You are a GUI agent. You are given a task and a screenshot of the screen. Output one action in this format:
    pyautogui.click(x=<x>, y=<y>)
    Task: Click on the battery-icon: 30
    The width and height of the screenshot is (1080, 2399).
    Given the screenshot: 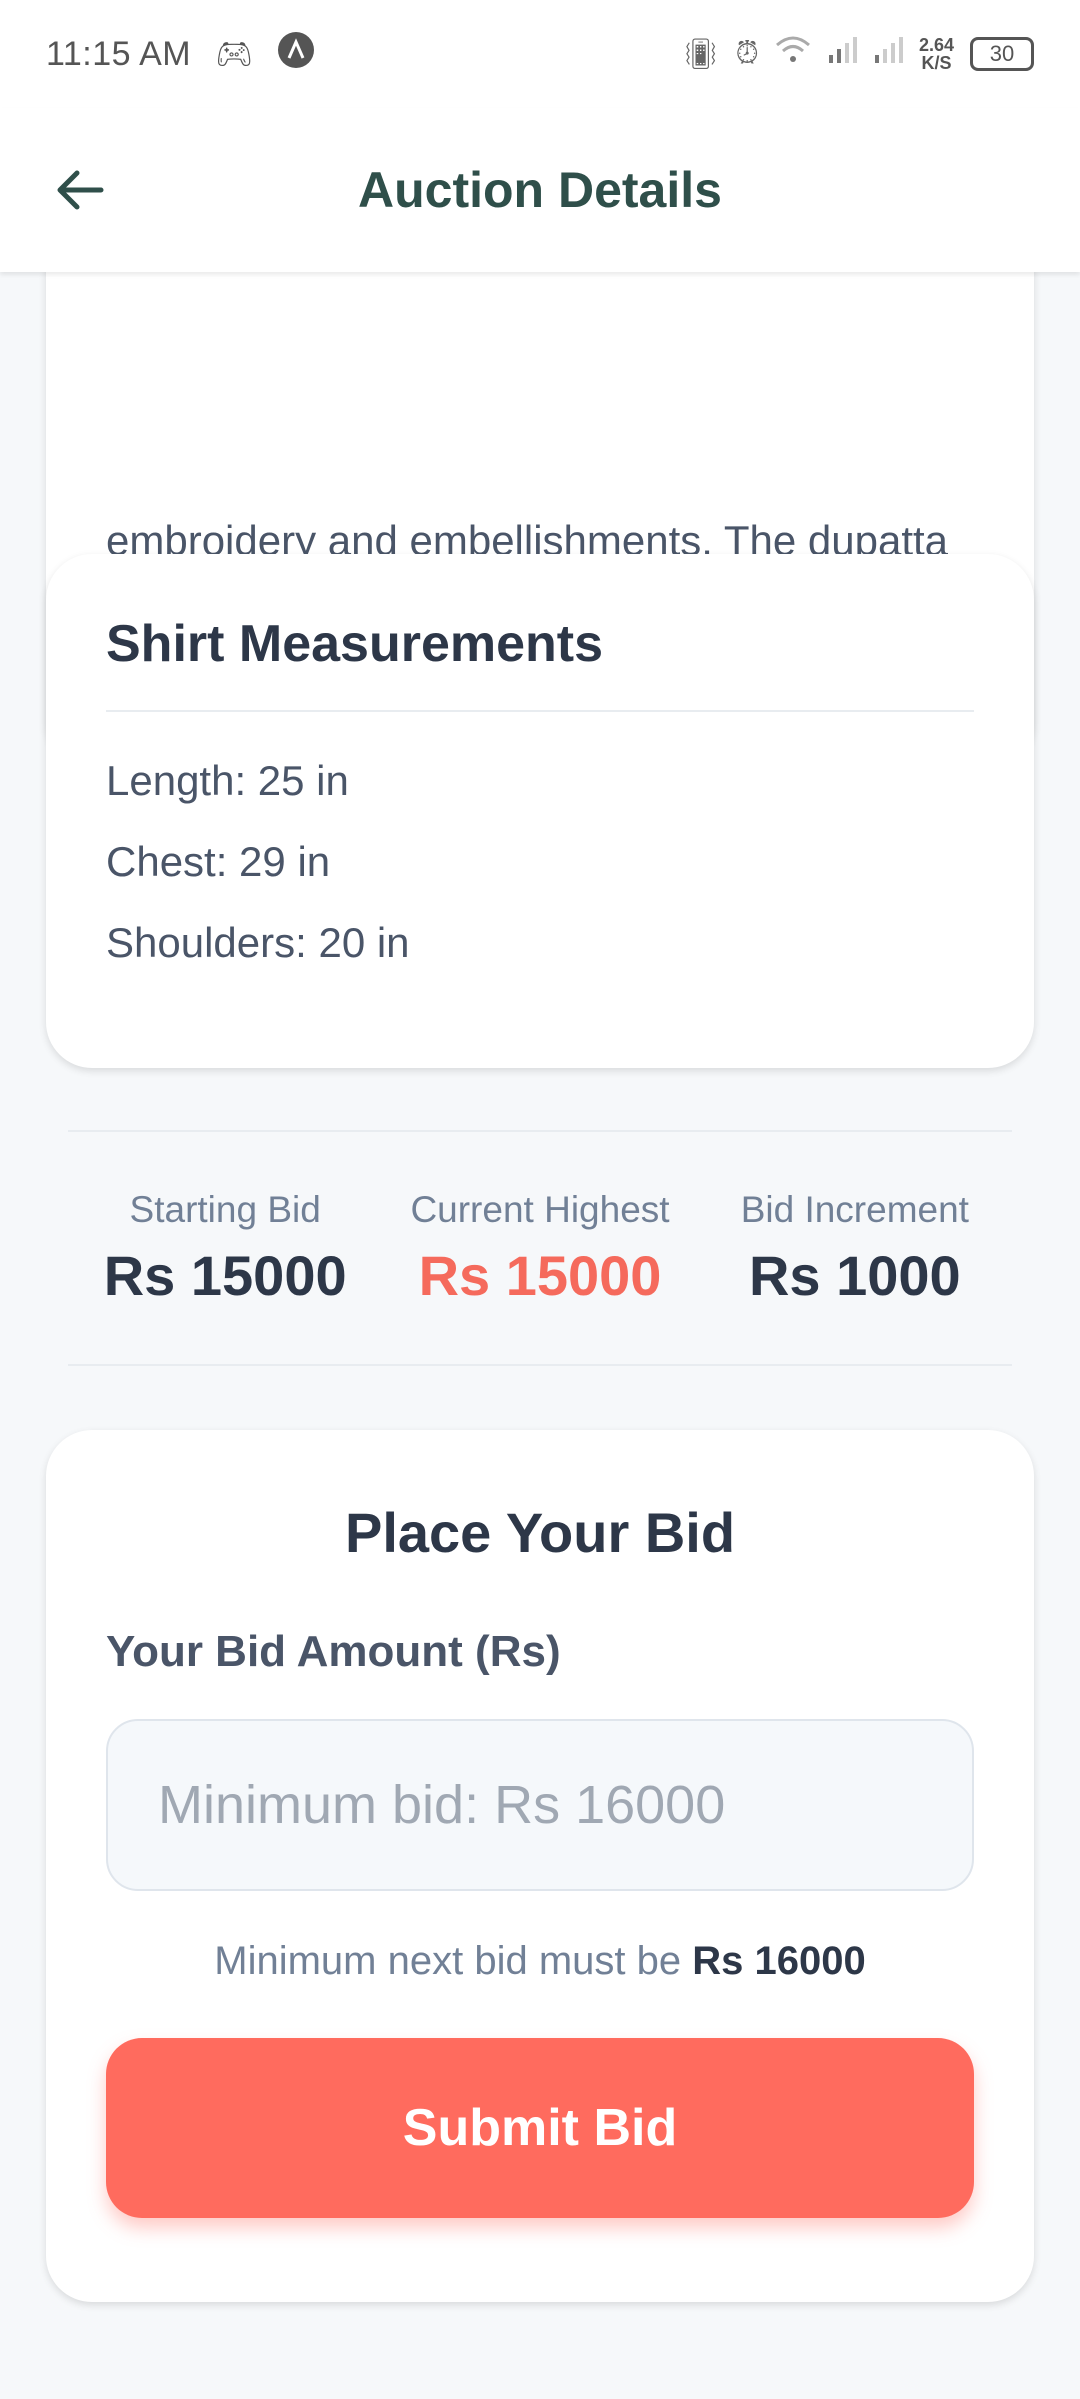 What is the action you would take?
    pyautogui.click(x=1002, y=54)
    